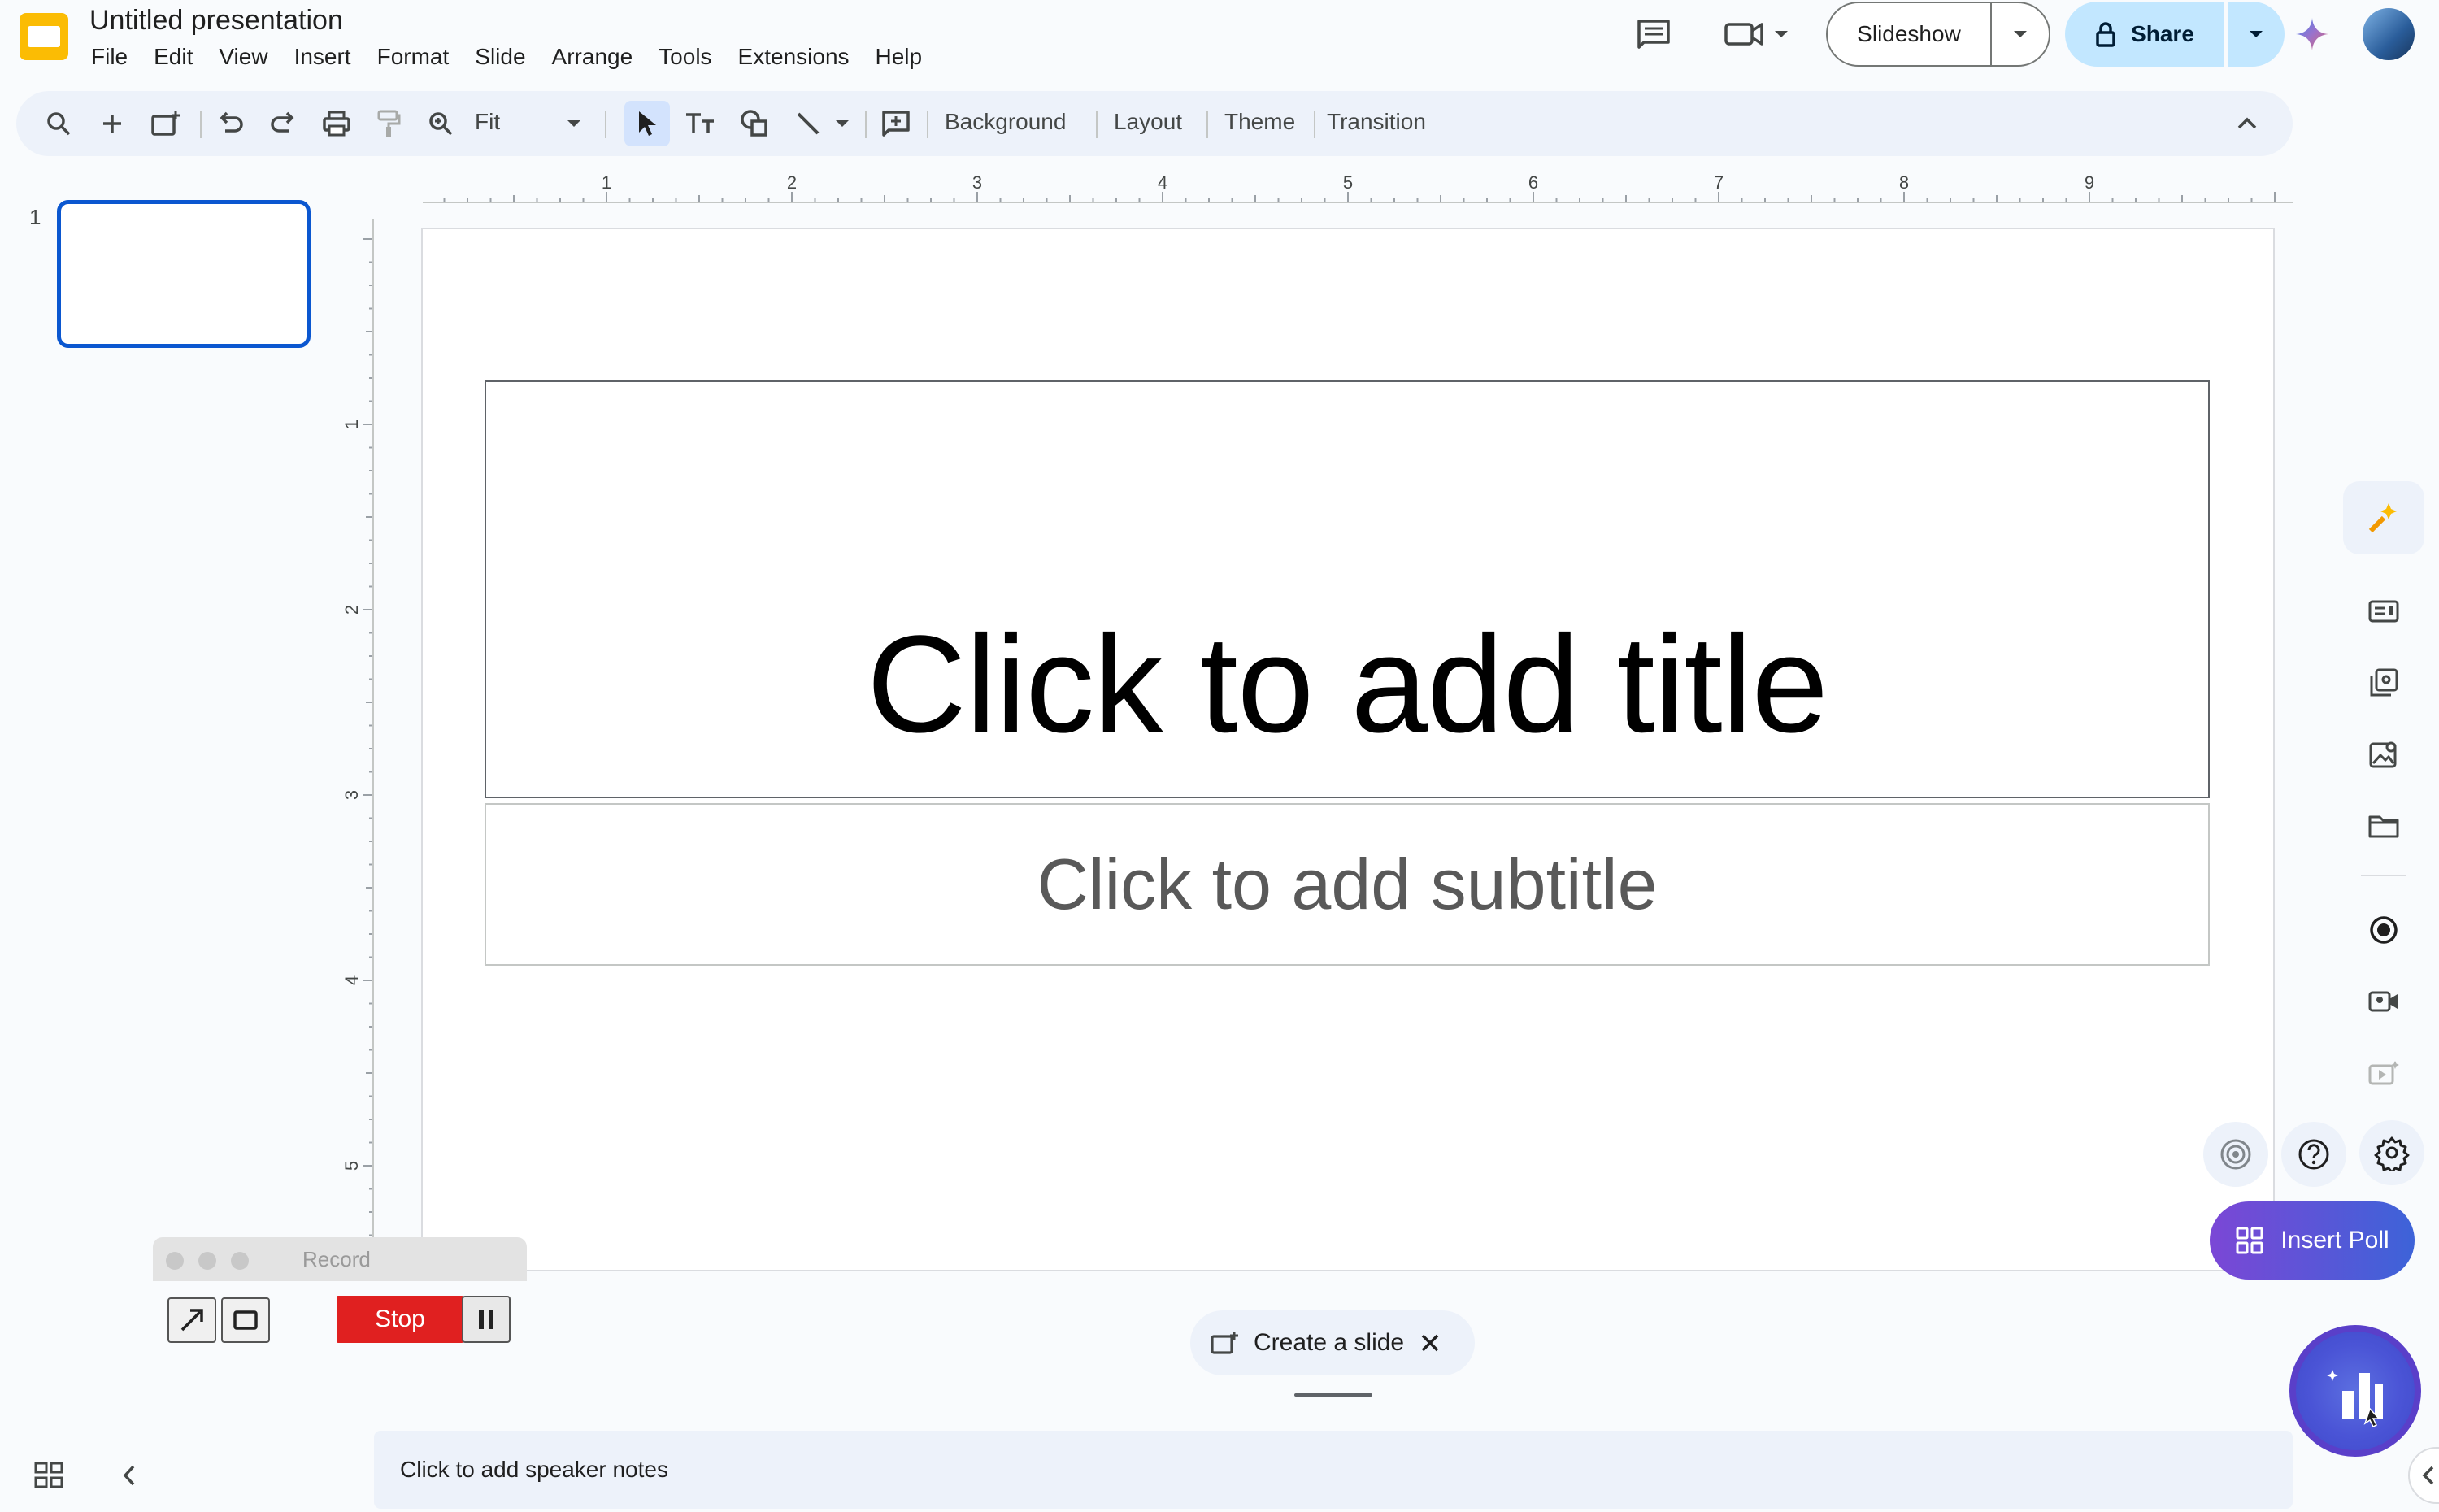 The height and width of the screenshot is (1512, 2439). I want to click on insert-comment-icon, so click(896, 124).